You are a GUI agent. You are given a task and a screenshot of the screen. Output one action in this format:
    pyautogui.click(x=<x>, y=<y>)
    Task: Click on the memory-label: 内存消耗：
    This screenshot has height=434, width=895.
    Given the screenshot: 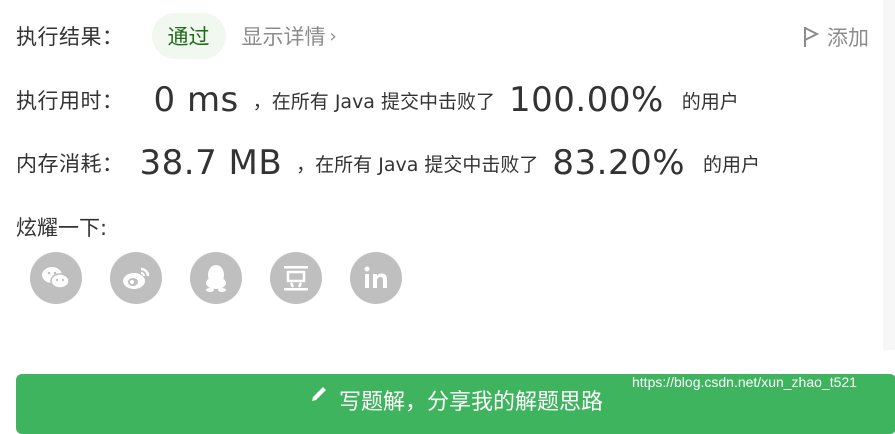 What is the action you would take?
    pyautogui.click(x=70, y=164)
    